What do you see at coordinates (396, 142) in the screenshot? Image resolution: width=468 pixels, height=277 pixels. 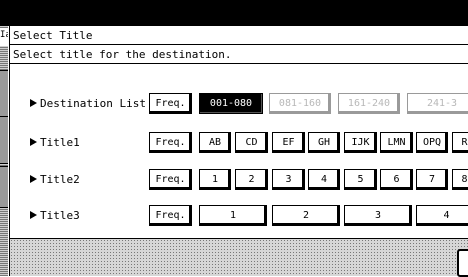 I see `title-lmn-button: LMN` at bounding box center [396, 142].